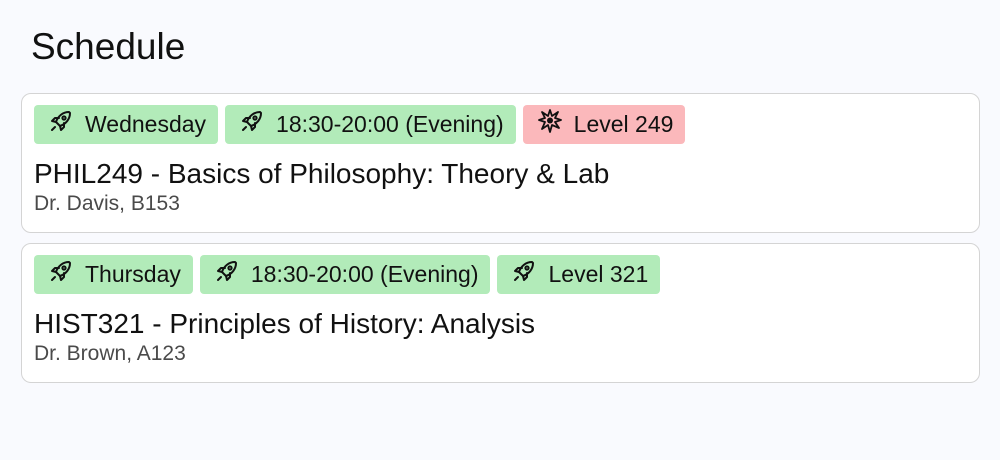 The height and width of the screenshot is (460, 1000). What do you see at coordinates (133, 274) in the screenshot?
I see `tag-label: Thursday` at bounding box center [133, 274].